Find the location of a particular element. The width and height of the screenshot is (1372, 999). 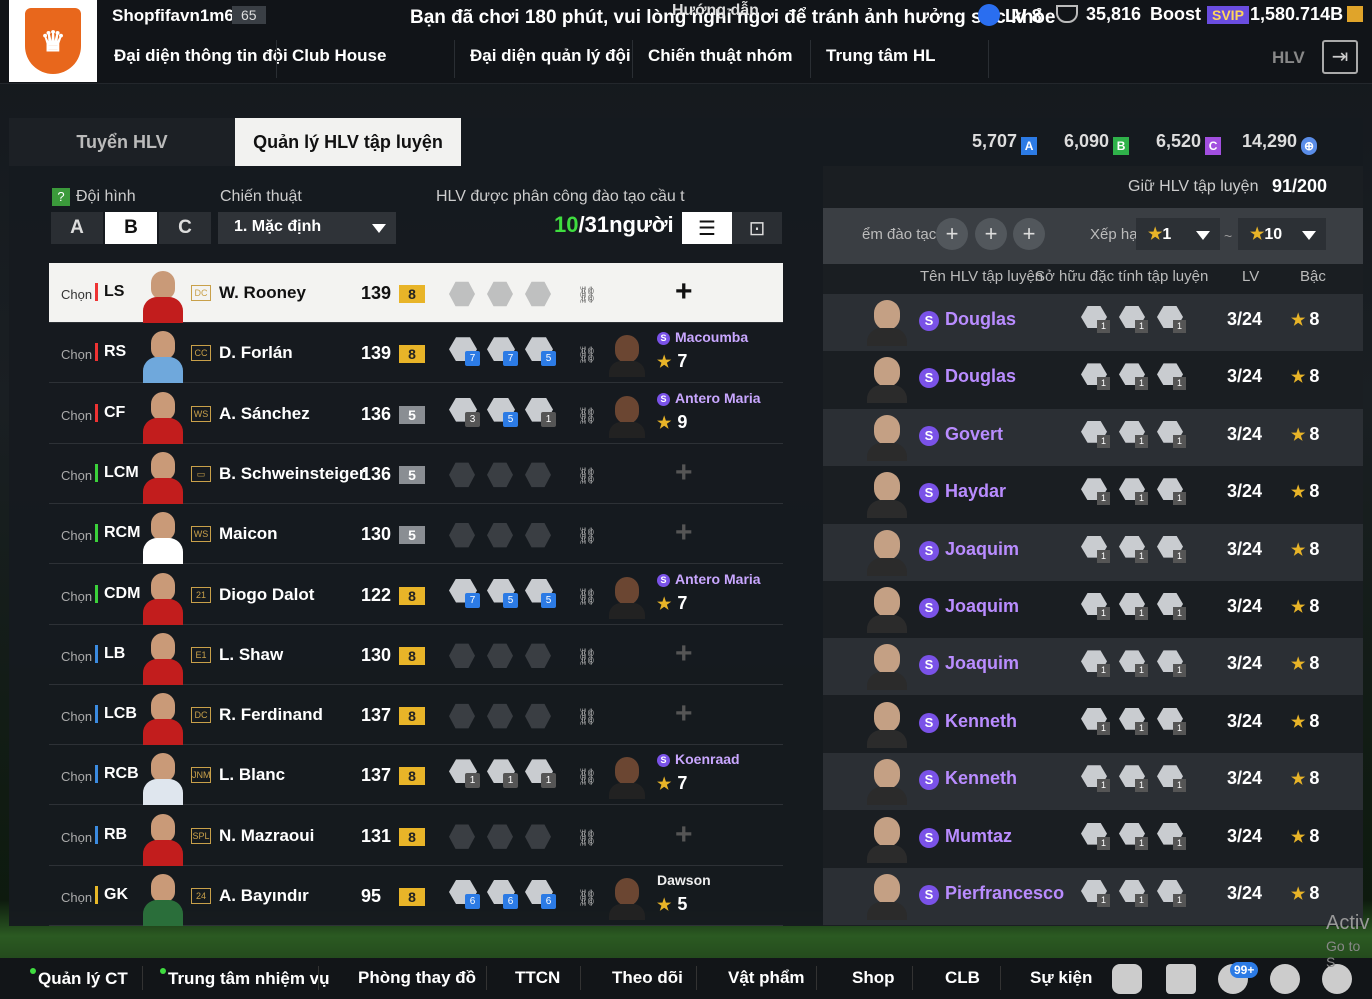

bottom-nav-item: Sự kiện is located at coordinates (1061, 978).